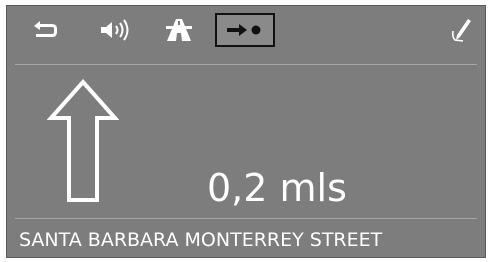  I want to click on return-arrow-icon, so click(45, 29).